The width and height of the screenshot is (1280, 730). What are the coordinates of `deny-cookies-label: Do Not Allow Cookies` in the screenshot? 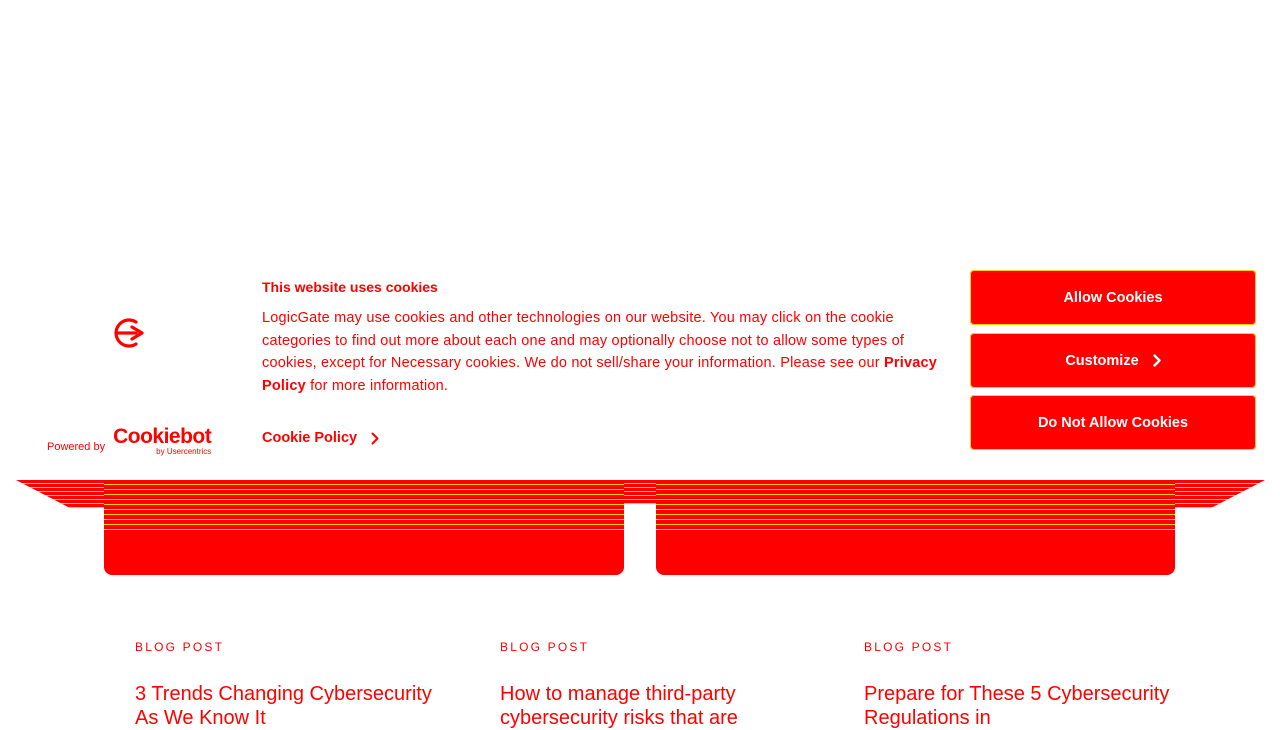 It's located at (1113, 422).